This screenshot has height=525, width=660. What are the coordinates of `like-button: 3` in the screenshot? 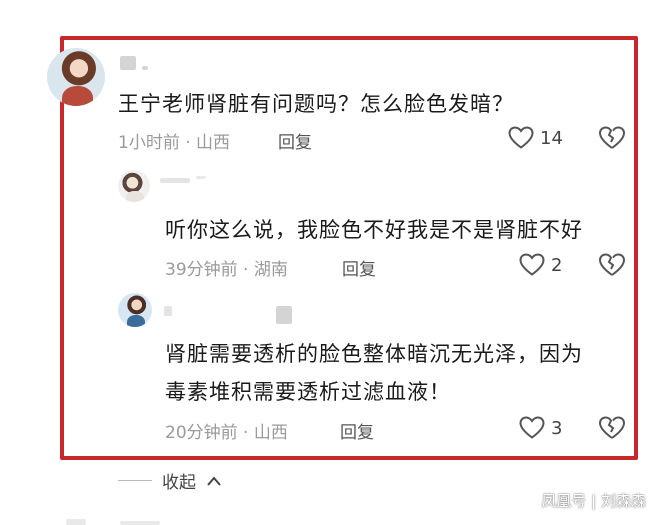 It's located at (540, 428).